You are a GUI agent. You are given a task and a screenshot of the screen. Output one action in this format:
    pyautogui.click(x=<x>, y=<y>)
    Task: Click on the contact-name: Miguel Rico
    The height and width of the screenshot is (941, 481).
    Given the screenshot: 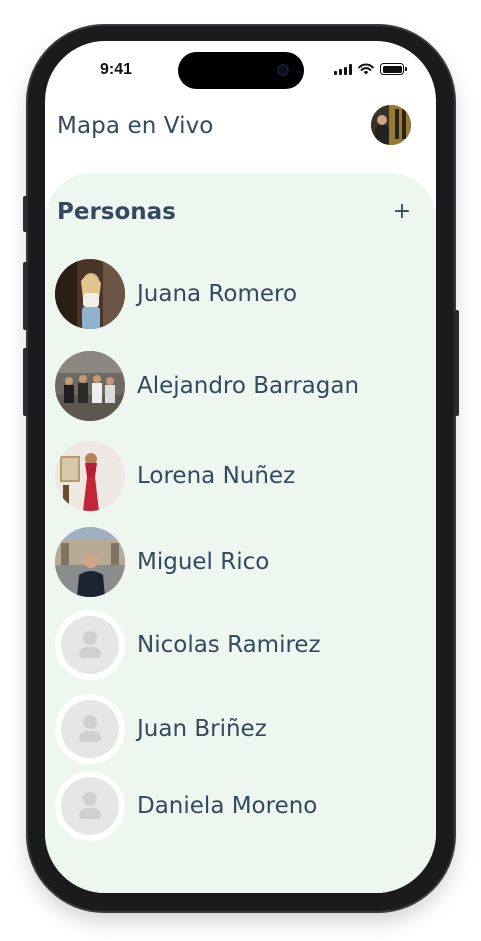 What is the action you would take?
    pyautogui.click(x=203, y=562)
    